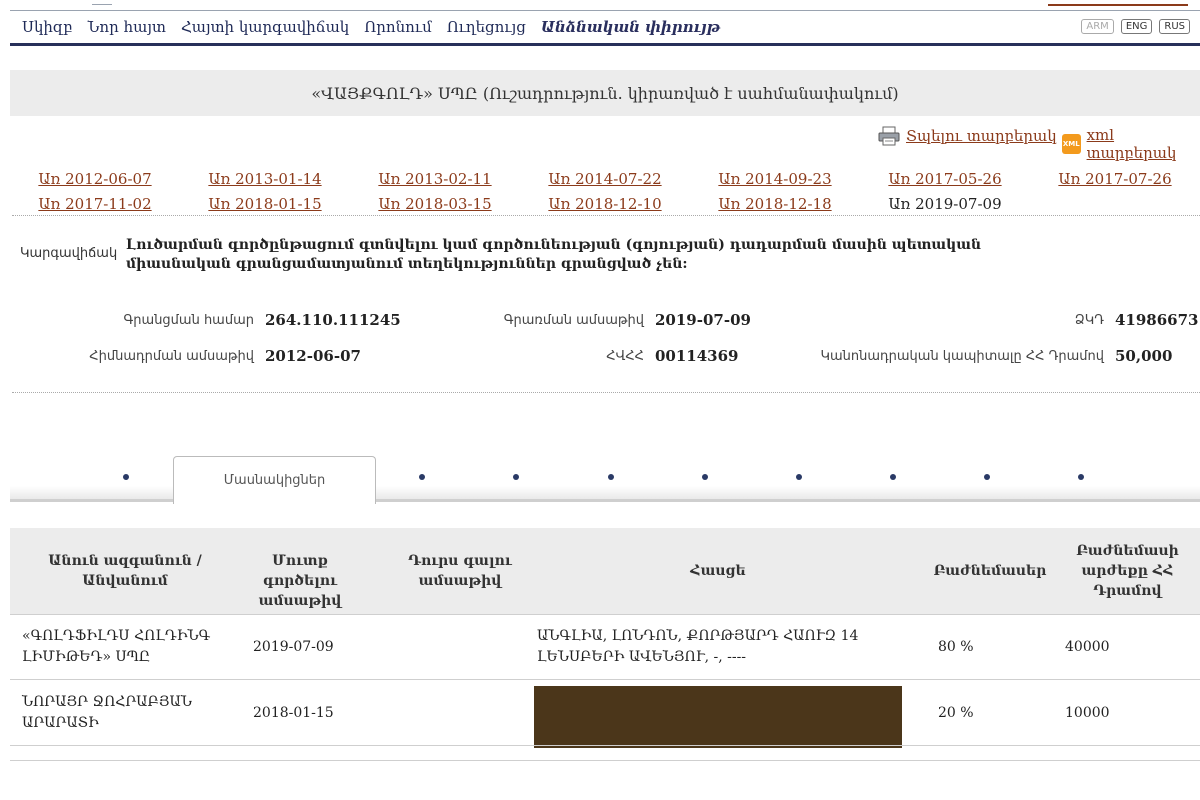  Describe the element at coordinates (171, 356) in the screenshot. I see `founding-date-label: Հիմնադրման ամսաթիվ` at that location.